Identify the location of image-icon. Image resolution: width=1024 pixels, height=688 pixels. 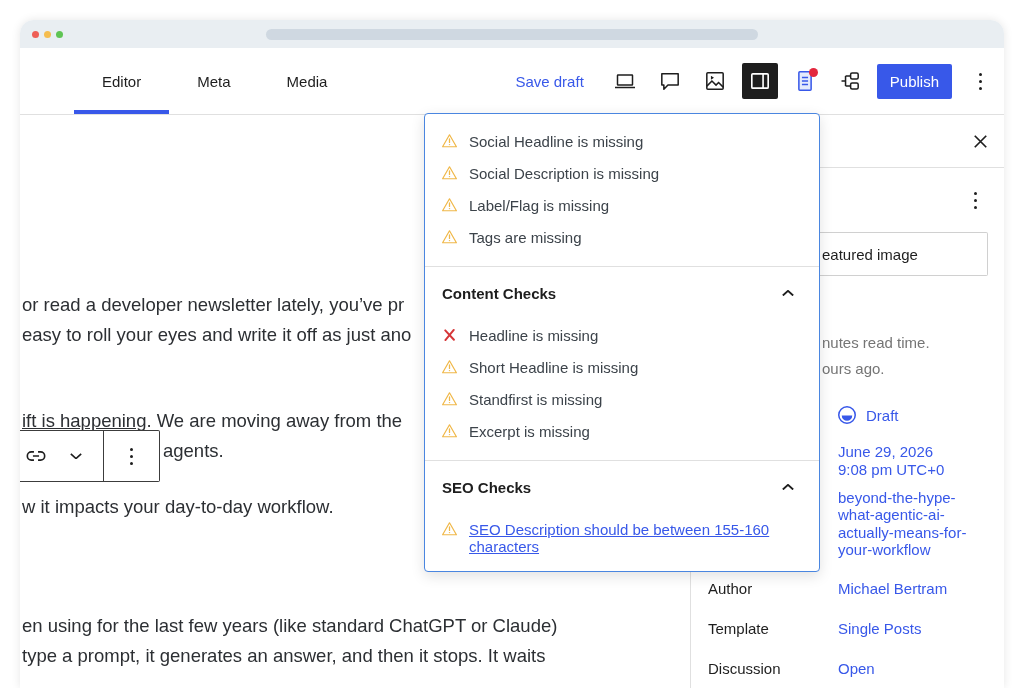
(714, 81).